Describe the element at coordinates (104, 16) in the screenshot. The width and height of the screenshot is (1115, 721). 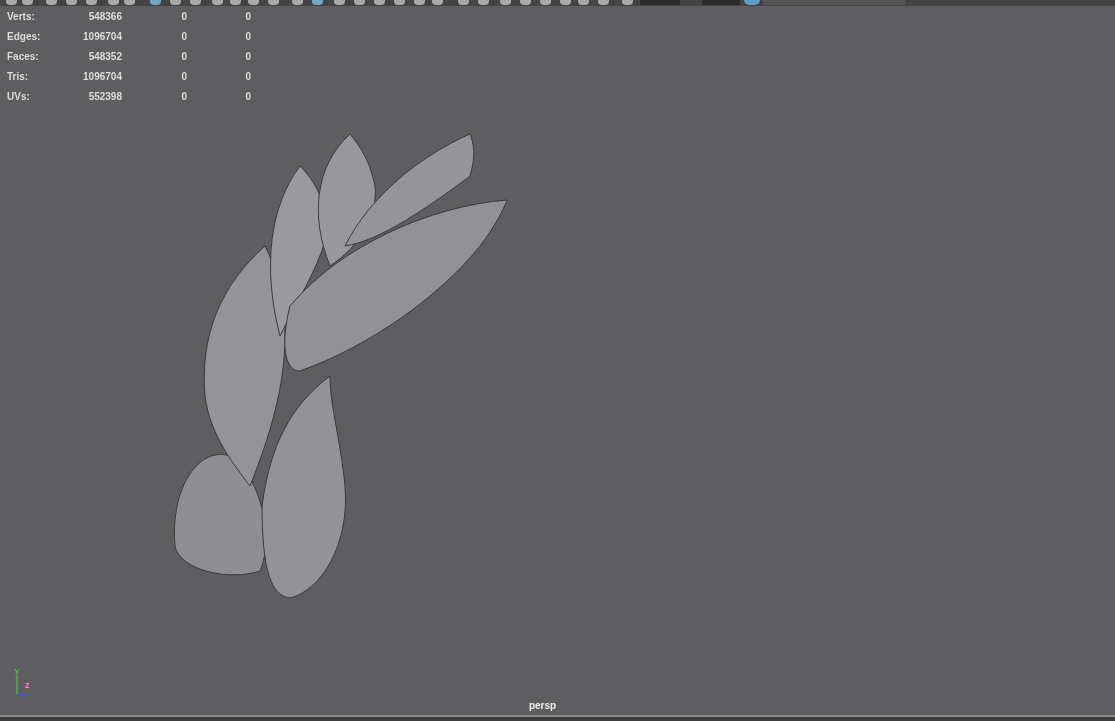
I see `stat-value: 548366` at that location.